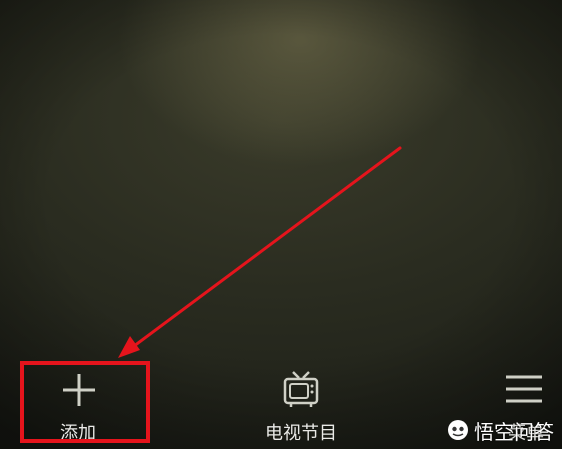 This screenshot has width=562, height=449. What do you see at coordinates (301, 389) in the screenshot?
I see `tv-icon` at bounding box center [301, 389].